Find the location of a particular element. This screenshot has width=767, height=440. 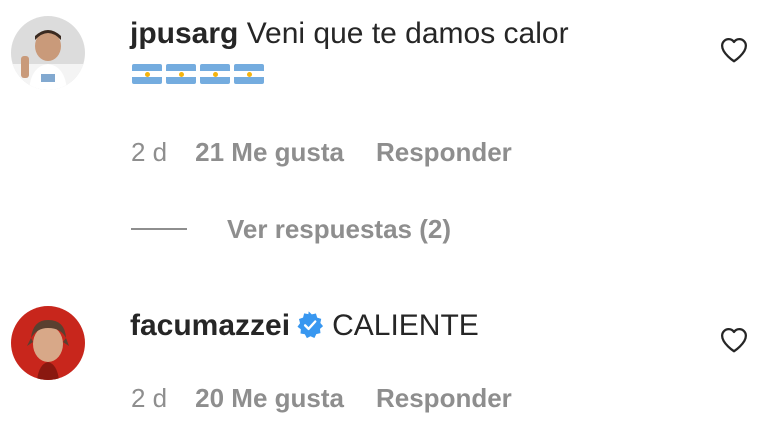

username-link: jpusarg is located at coordinates (184, 33).